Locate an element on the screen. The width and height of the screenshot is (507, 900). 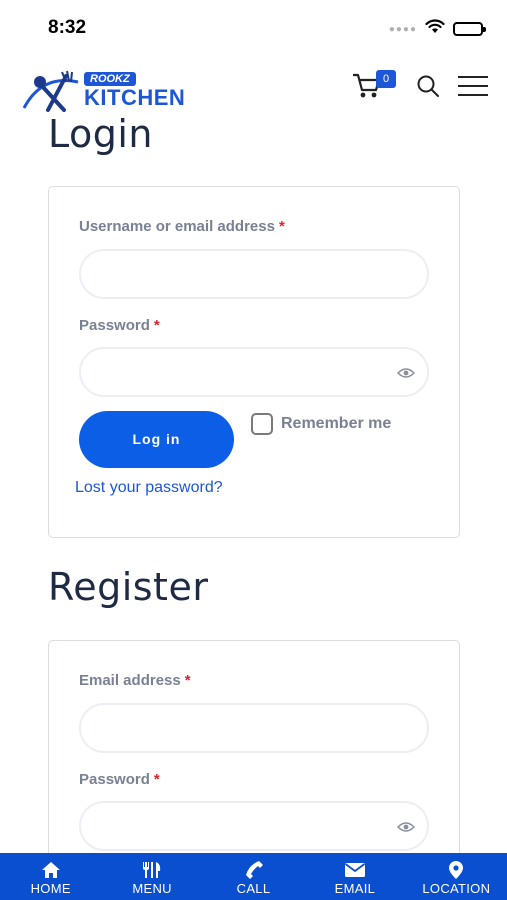
nav-home-label: HOME is located at coordinates (50, 888).